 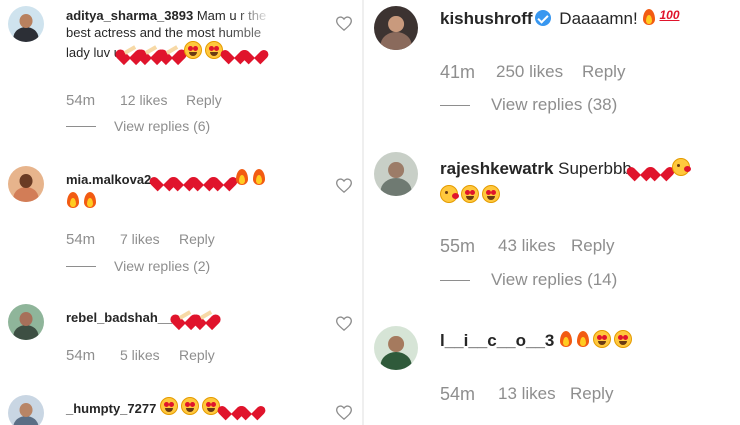 What do you see at coordinates (527, 246) in the screenshot?
I see `comment-likes: 43 likes` at bounding box center [527, 246].